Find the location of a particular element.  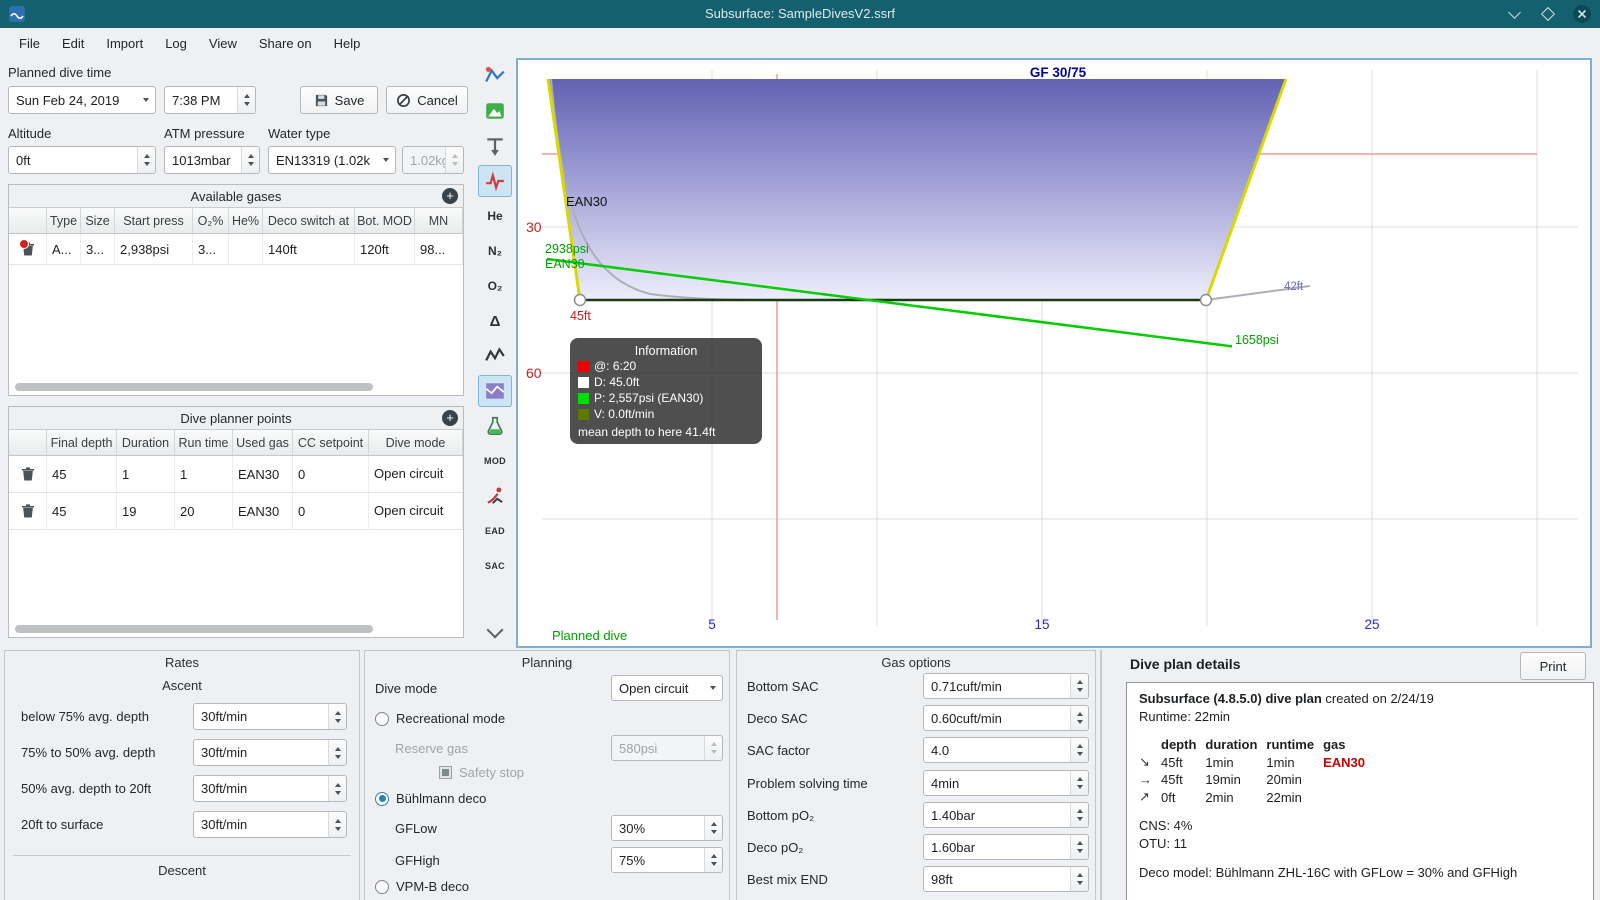

gases-horizontal-scrollbar is located at coordinates (194, 387).